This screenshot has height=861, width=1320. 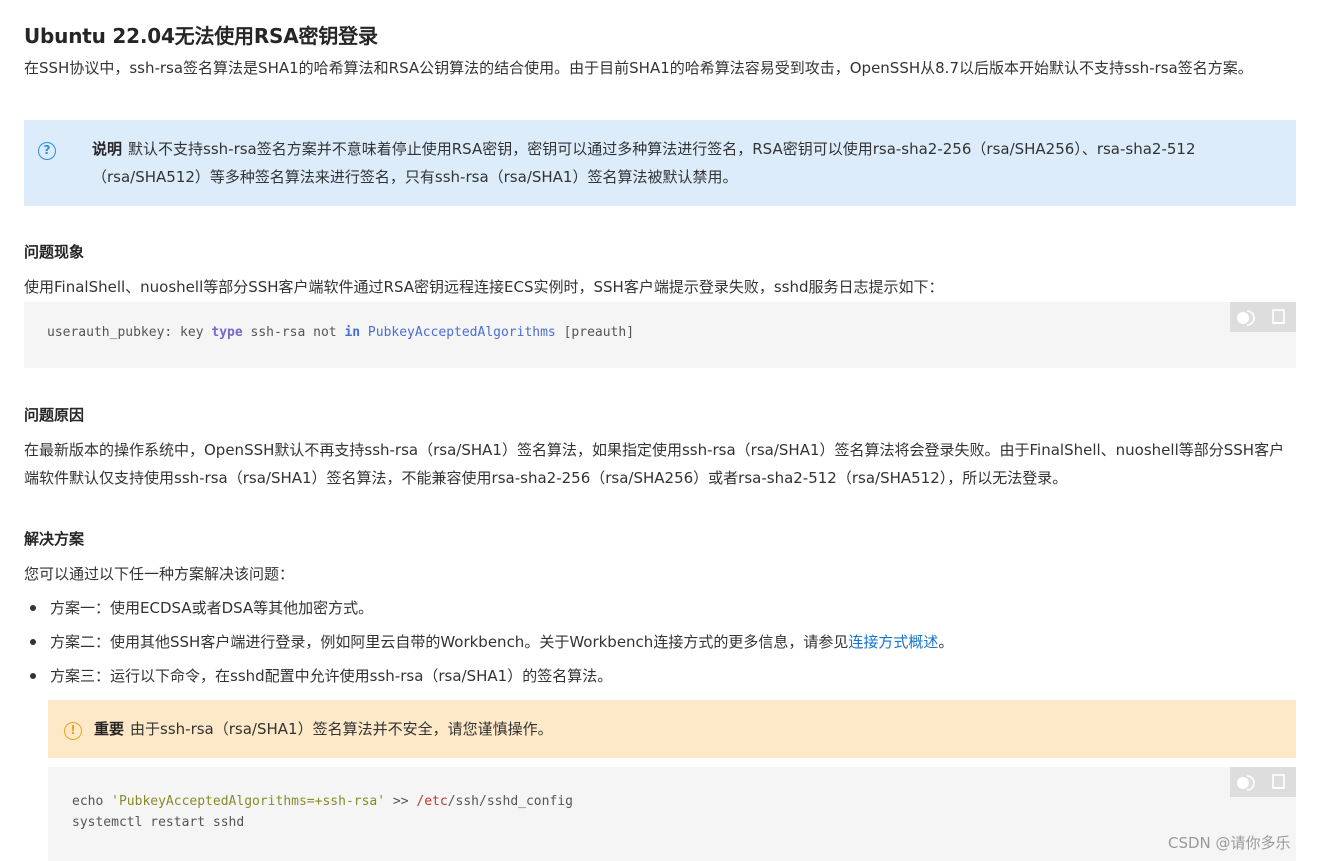 What do you see at coordinates (352, 332) in the screenshot?
I see `code-keyword: in` at bounding box center [352, 332].